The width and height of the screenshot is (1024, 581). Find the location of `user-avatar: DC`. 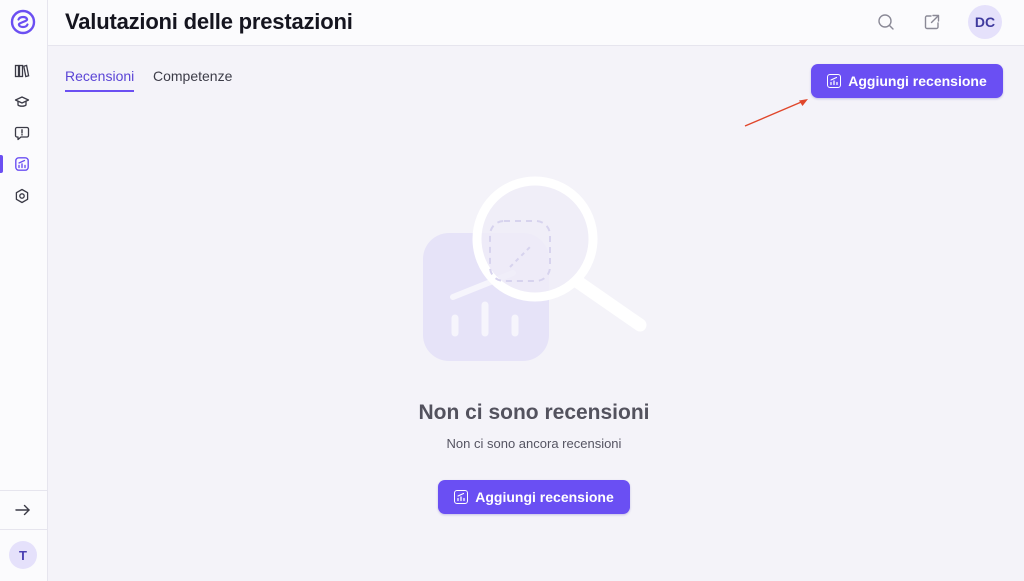

user-avatar: DC is located at coordinates (985, 22).